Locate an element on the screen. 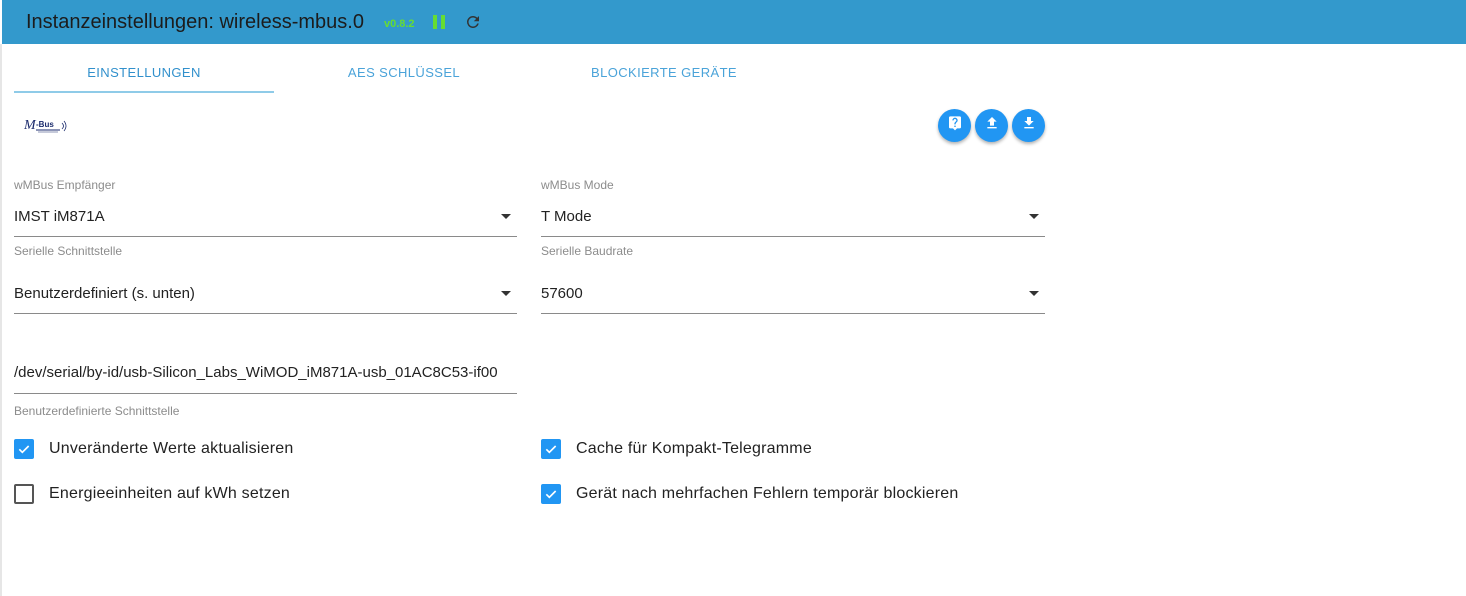  tab-settings: EINSTELLUNGEN is located at coordinates (144, 72).